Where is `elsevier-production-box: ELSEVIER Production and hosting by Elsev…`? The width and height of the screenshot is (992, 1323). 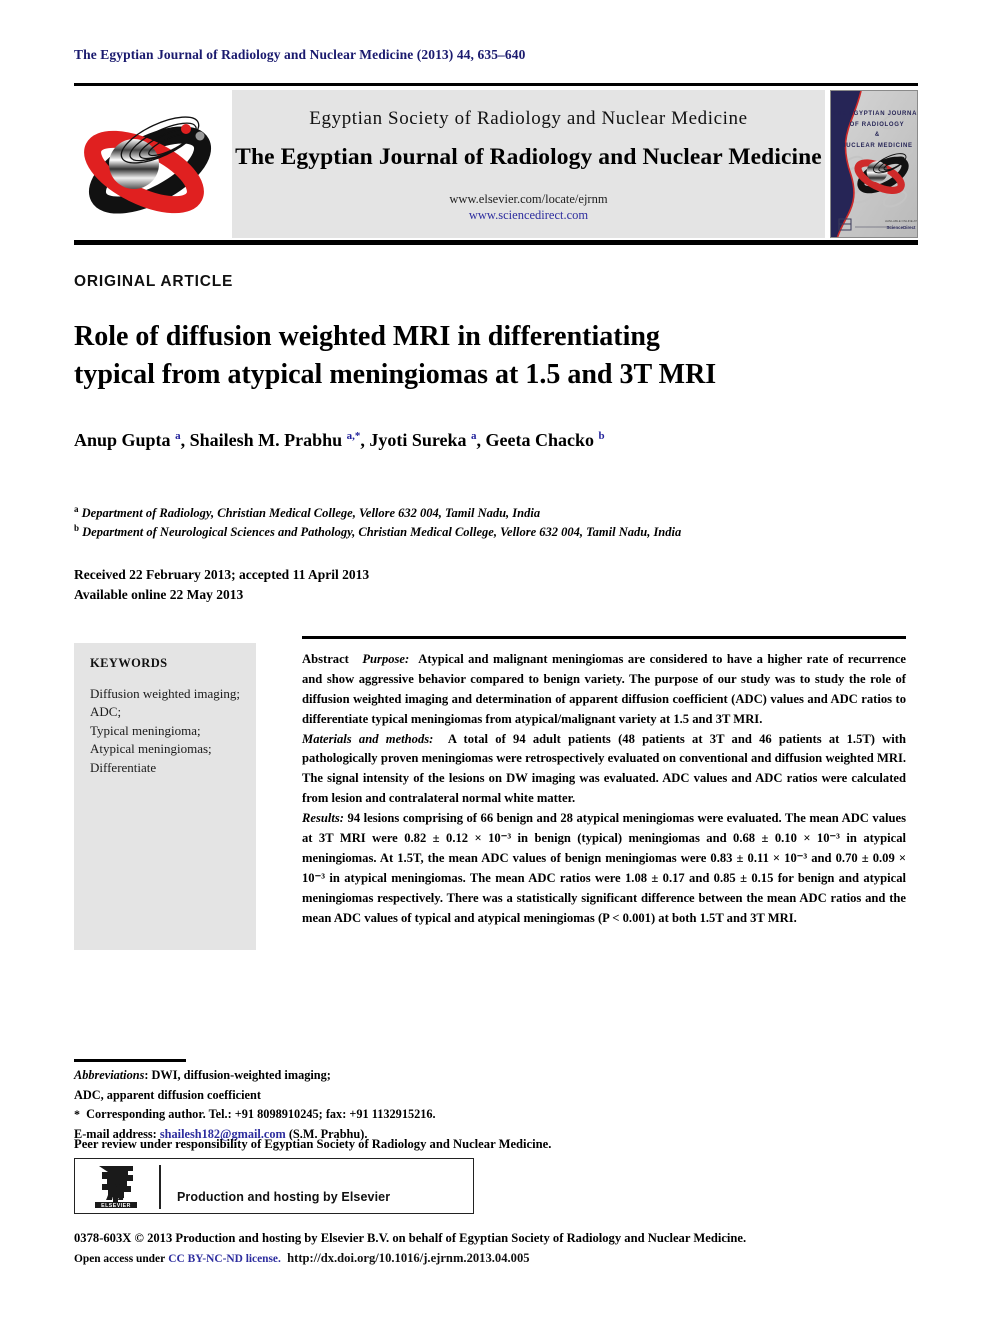
elsevier-production-box: ELSEVIER Production and hosting by Elsev… is located at coordinates (274, 1186).